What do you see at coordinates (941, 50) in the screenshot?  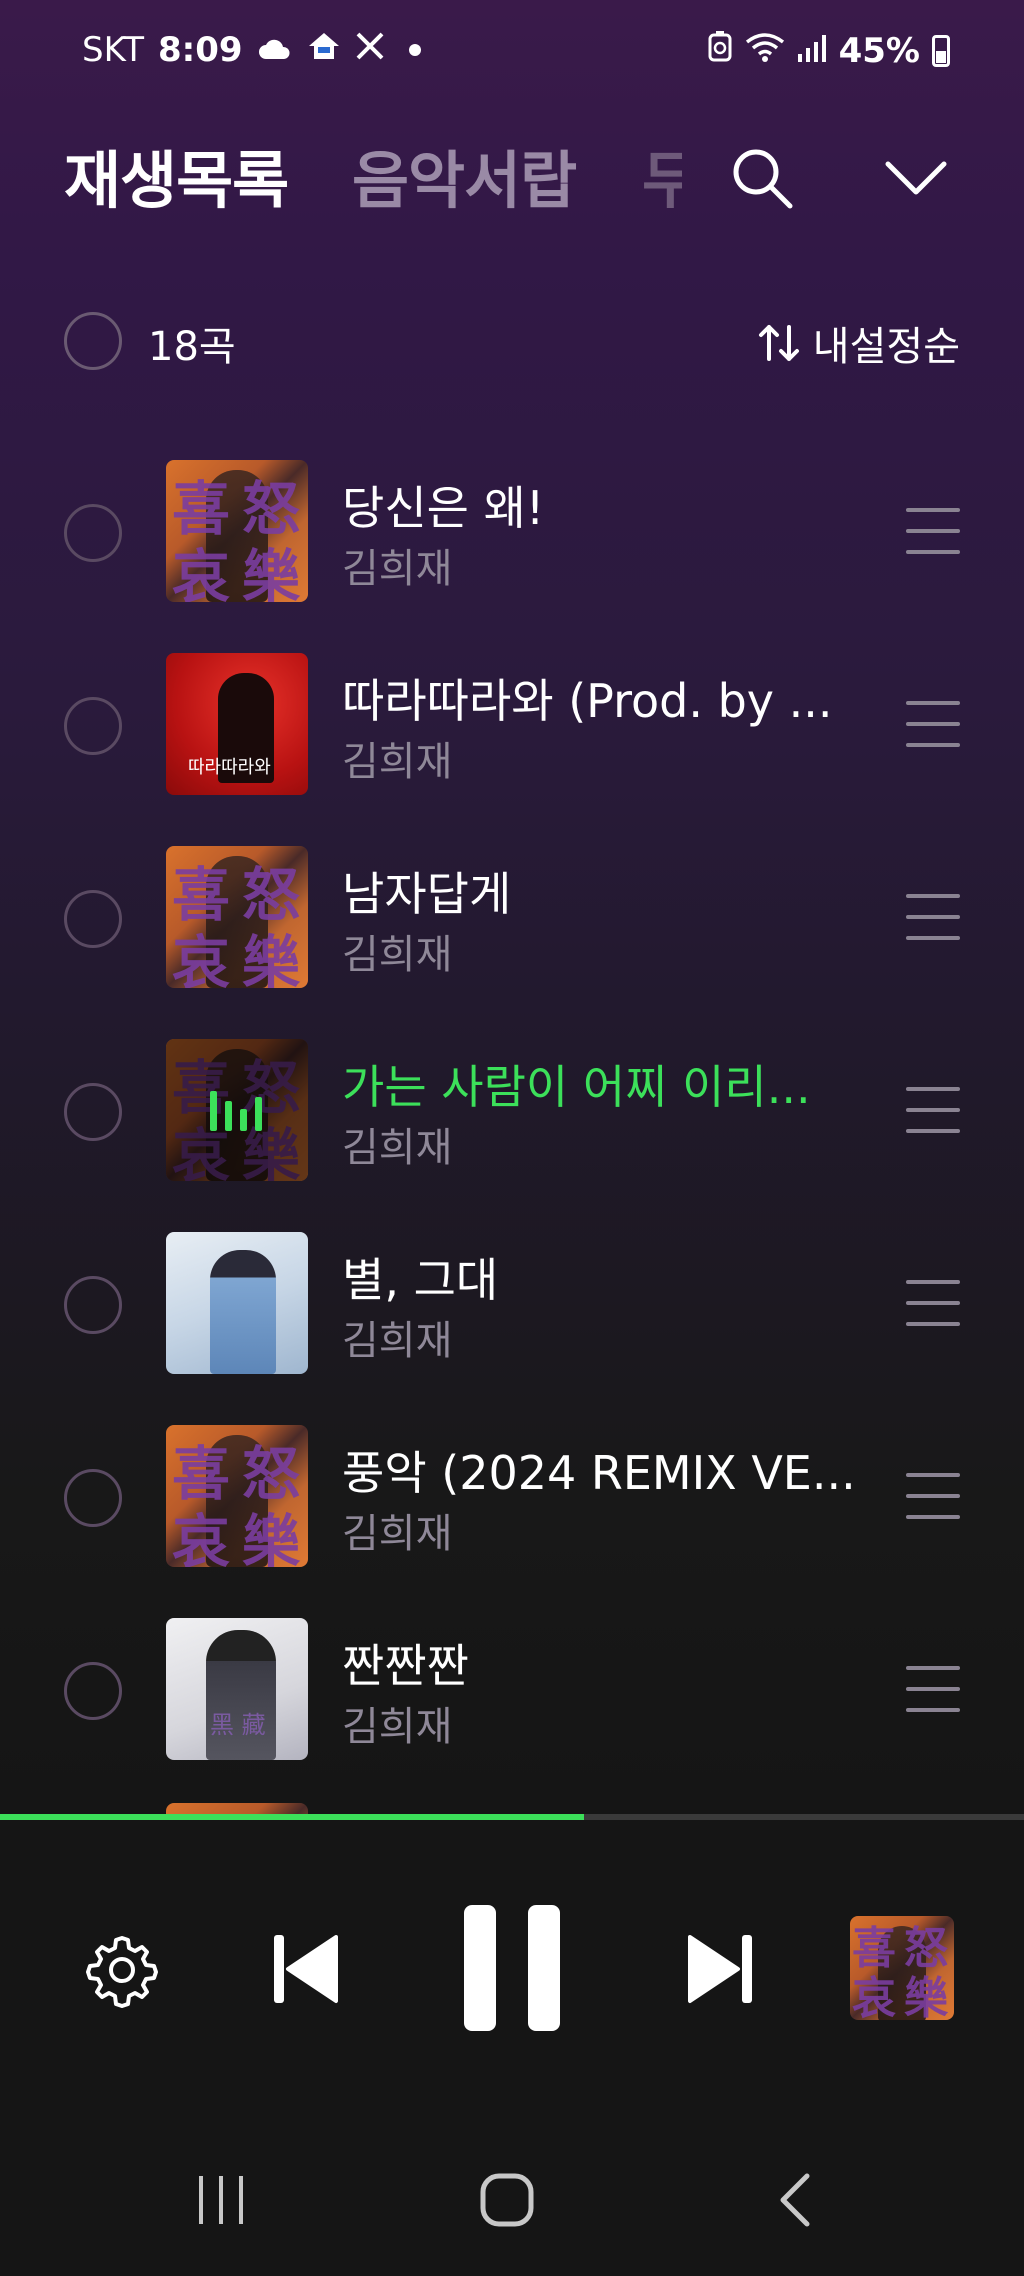 I see `battery-icon` at bounding box center [941, 50].